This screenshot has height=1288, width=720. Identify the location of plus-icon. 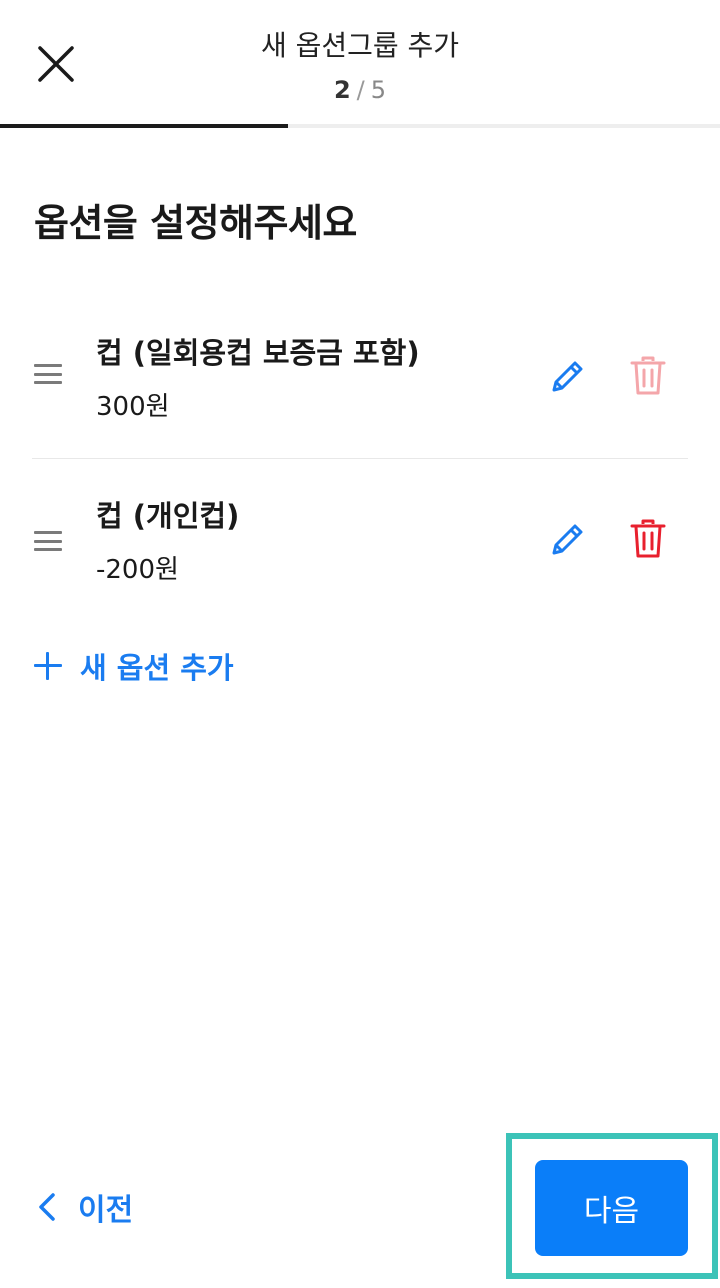
(48, 666).